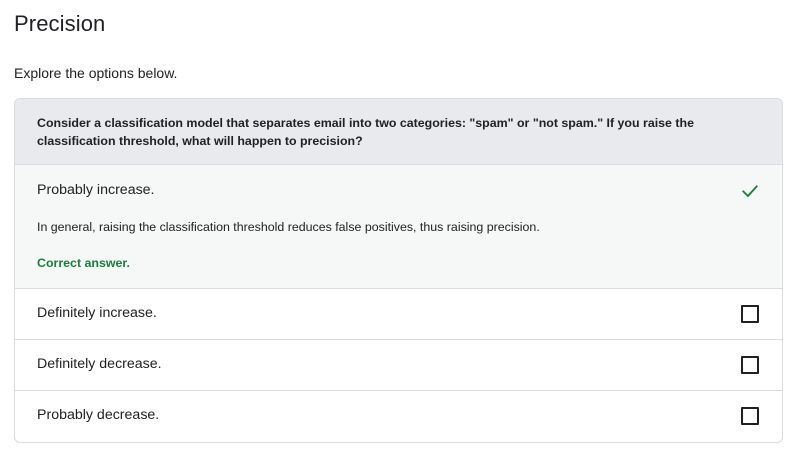 Image resolution: width=796 pixels, height=462 pixels. I want to click on option-definitely-increase: Definitely increase., so click(398, 314).